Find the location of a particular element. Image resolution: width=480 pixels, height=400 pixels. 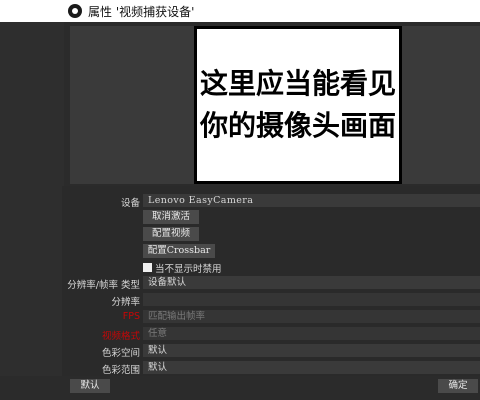

video-format-label: 视频格式 is located at coordinates (120, 336).